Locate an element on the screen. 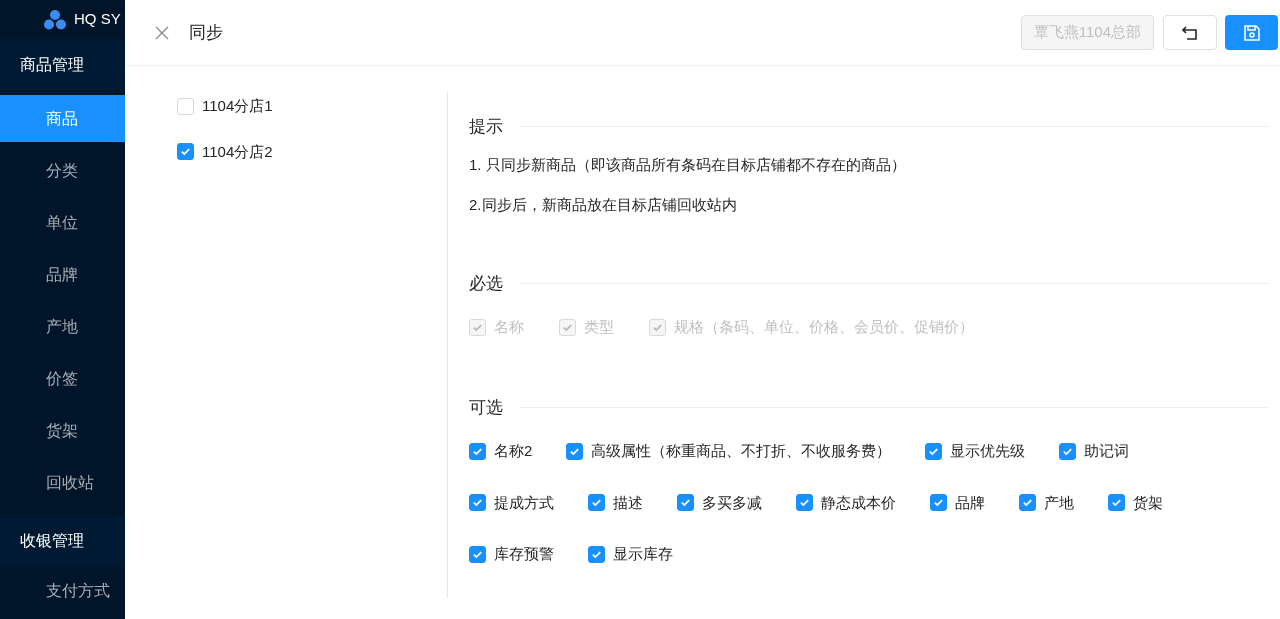  menu-item: 回收站 is located at coordinates (62, 482).